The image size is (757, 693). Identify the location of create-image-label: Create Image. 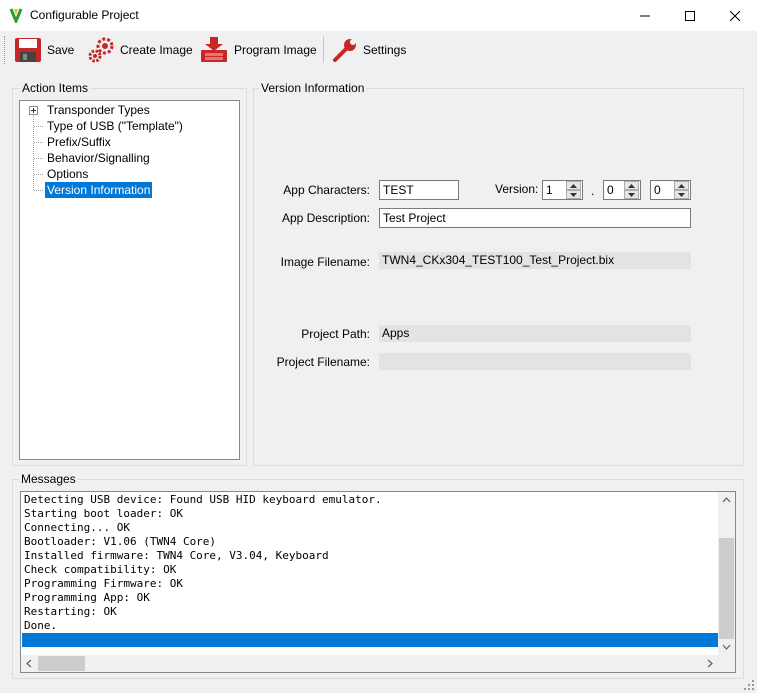
(156, 49).